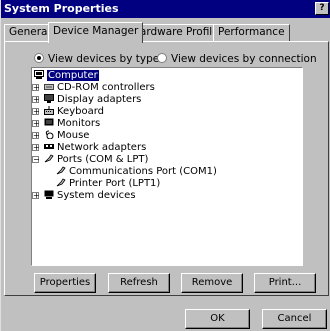 This screenshot has height=331, width=330. Describe the element at coordinates (294, 319) in the screenshot. I see `cancel-button: Cancel` at that location.